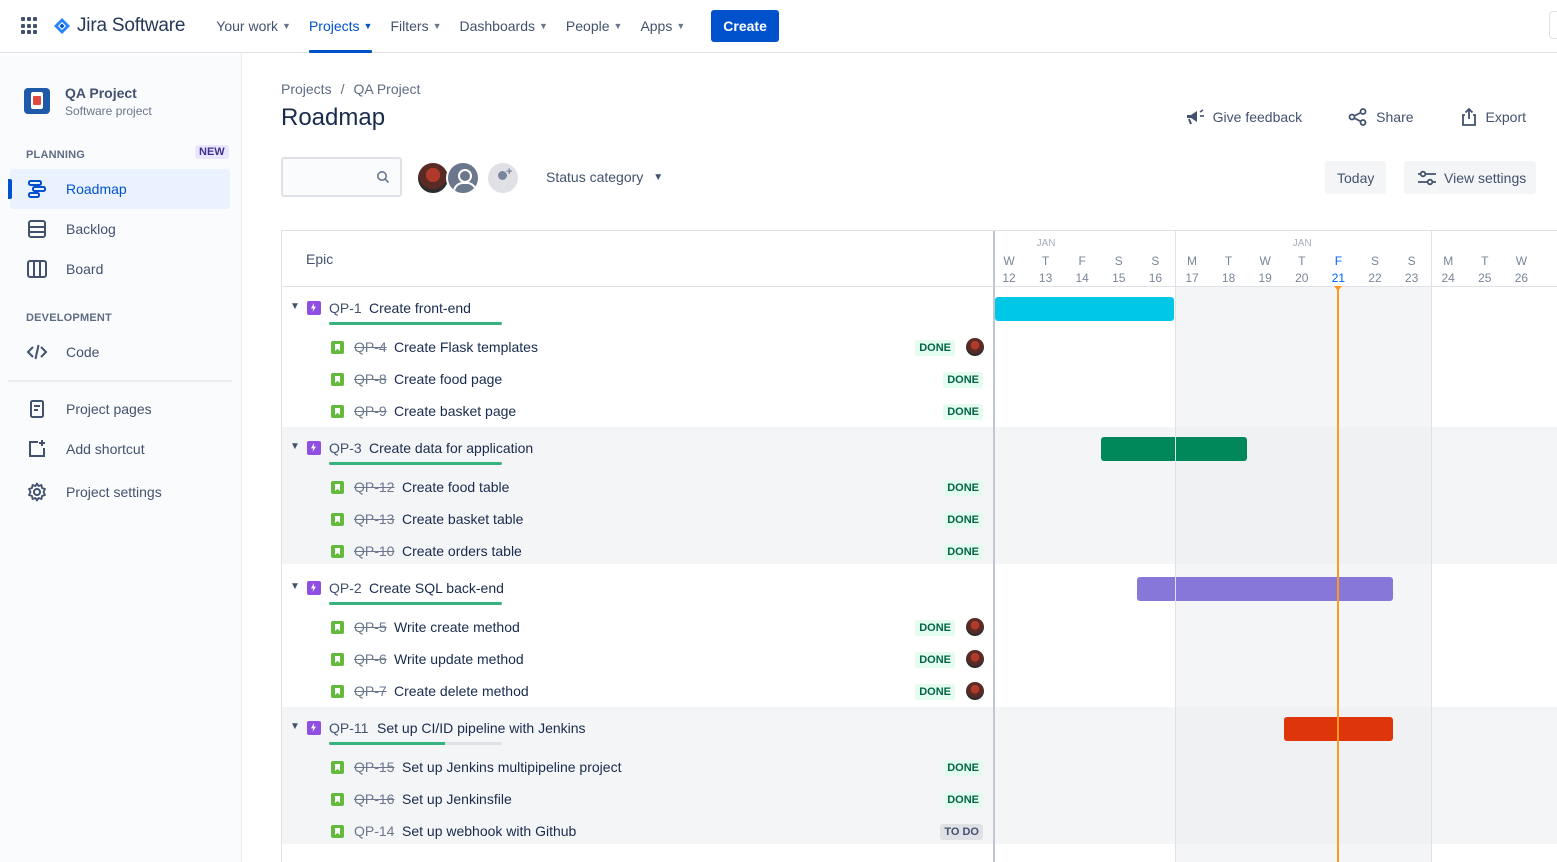 The width and height of the screenshot is (1557, 862). What do you see at coordinates (420, 308) in the screenshot?
I see `epic-title: Create front-end` at bounding box center [420, 308].